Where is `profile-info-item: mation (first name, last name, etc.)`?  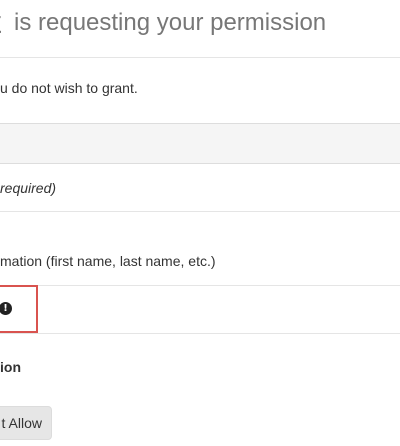 profile-info-item: mation (first name, last name, etc.) is located at coordinates (108, 261).